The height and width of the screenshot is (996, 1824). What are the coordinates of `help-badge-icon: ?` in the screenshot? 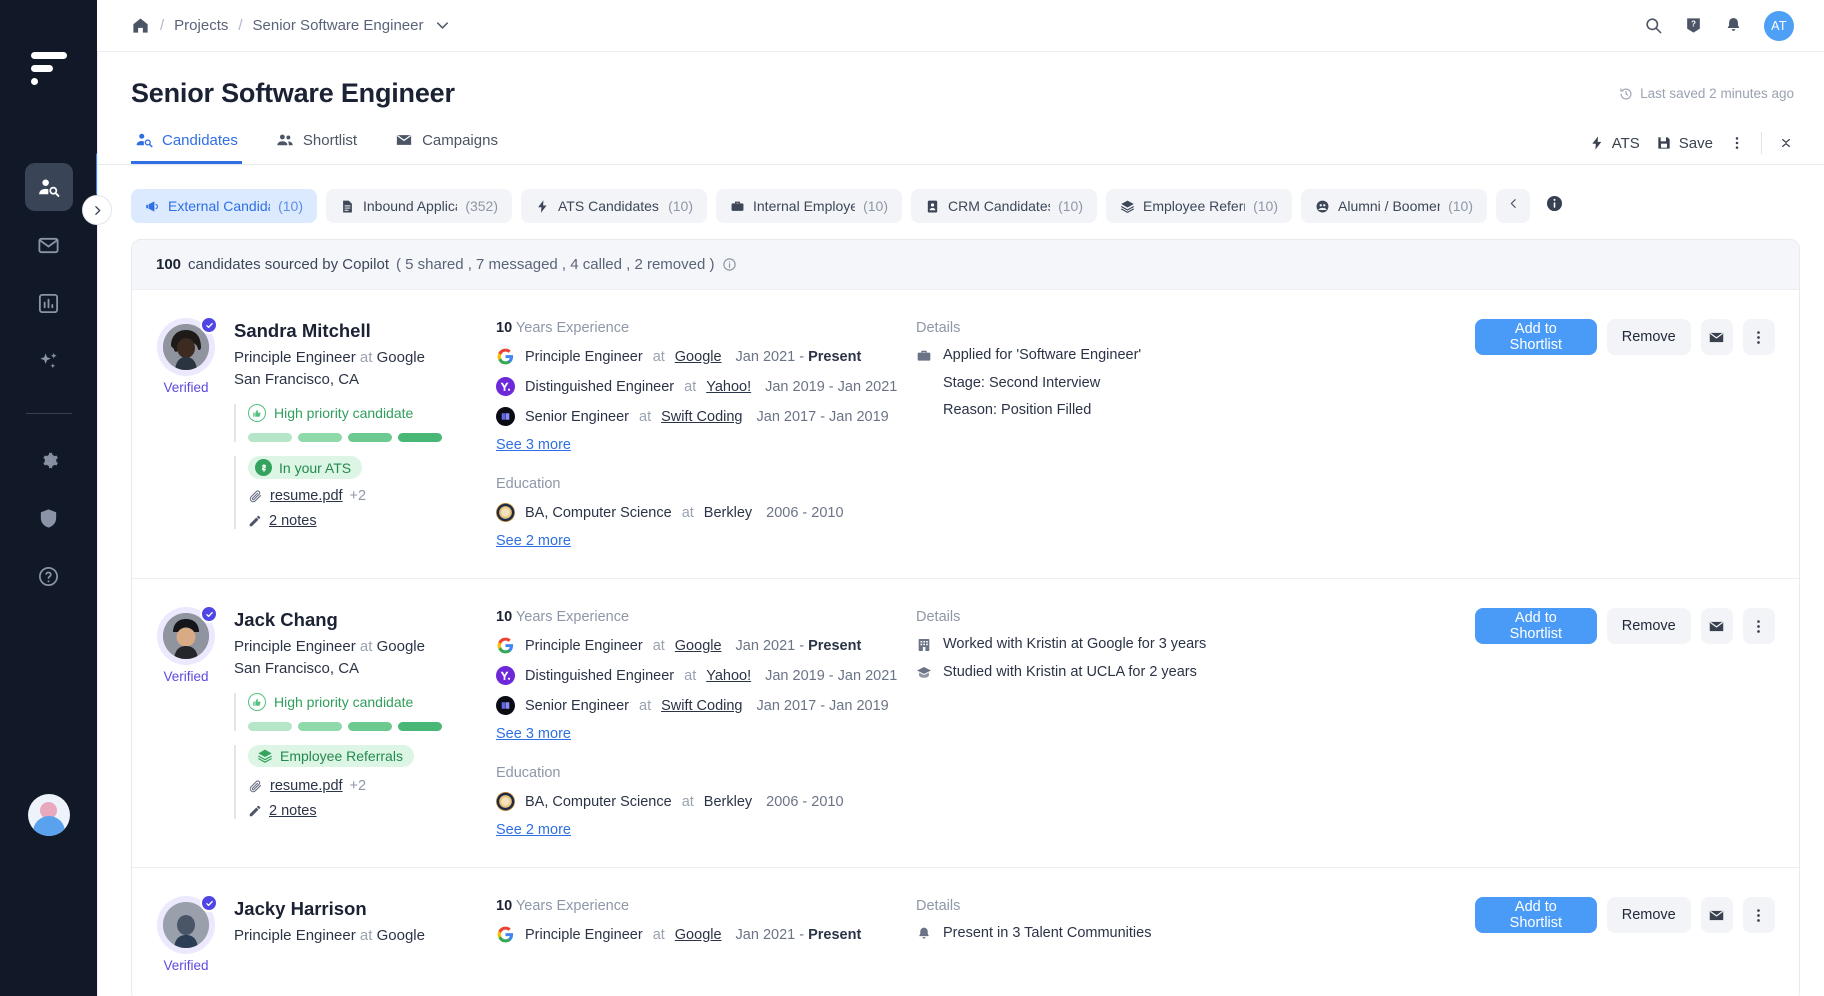 It's located at (1693, 25).